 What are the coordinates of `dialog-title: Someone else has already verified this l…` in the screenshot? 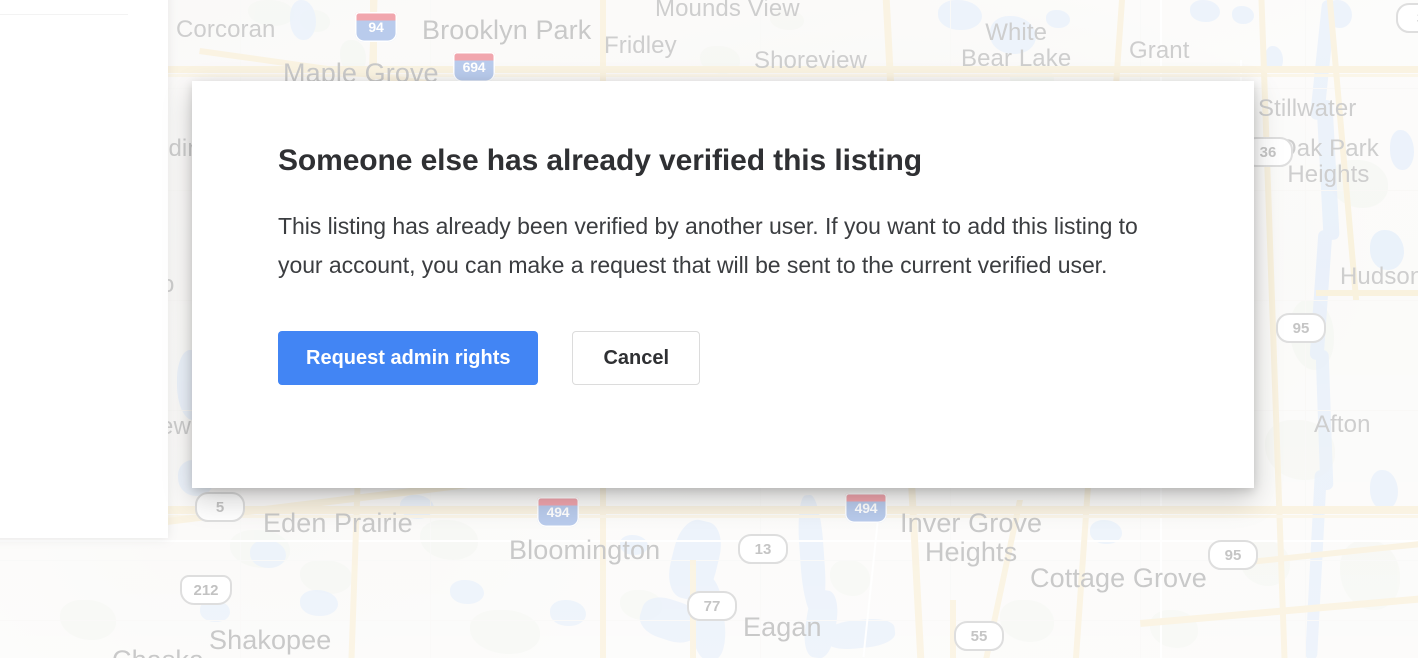 It's located at (600, 160).